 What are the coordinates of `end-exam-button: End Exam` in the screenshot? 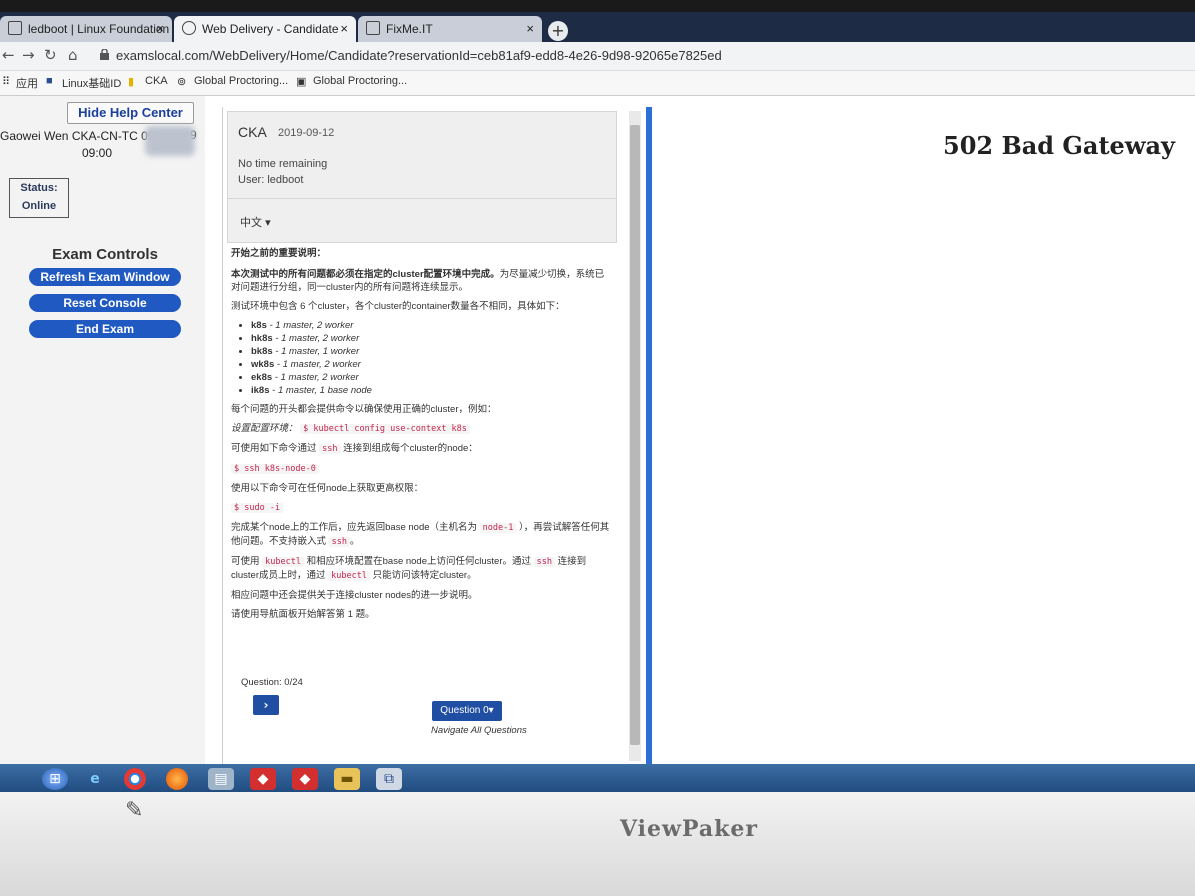 It's located at (105, 329).